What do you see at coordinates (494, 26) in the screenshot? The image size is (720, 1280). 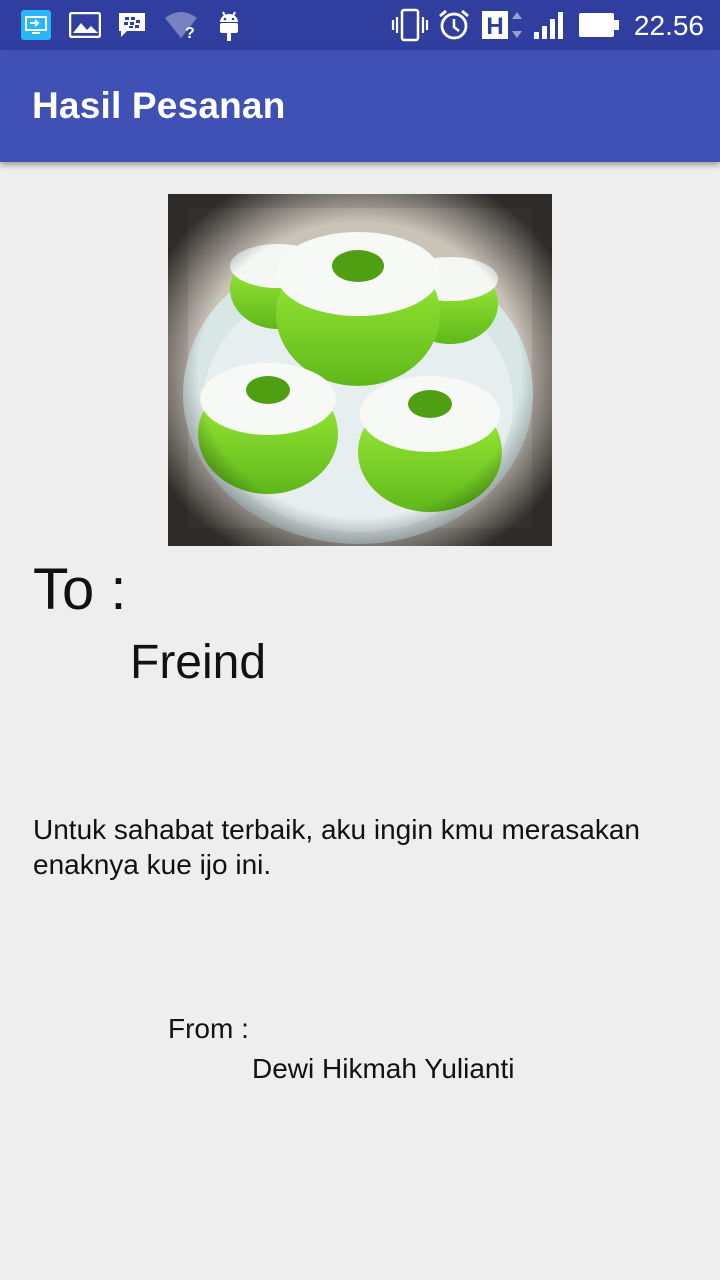 I see `svg-text: H` at bounding box center [494, 26].